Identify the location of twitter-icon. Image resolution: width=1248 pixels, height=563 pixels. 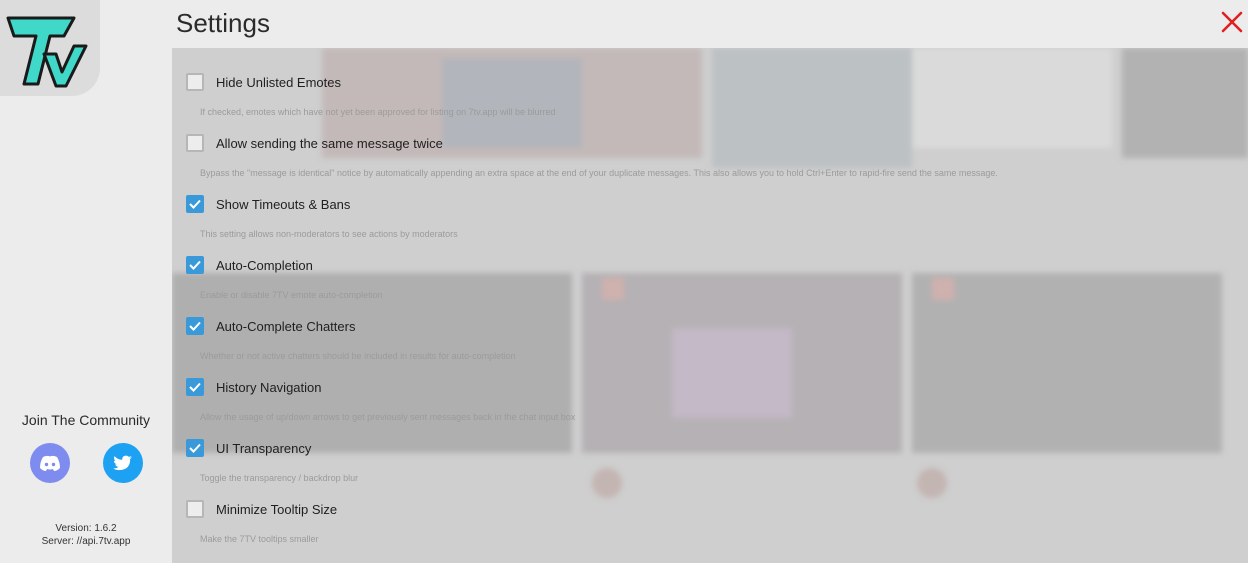
(123, 462).